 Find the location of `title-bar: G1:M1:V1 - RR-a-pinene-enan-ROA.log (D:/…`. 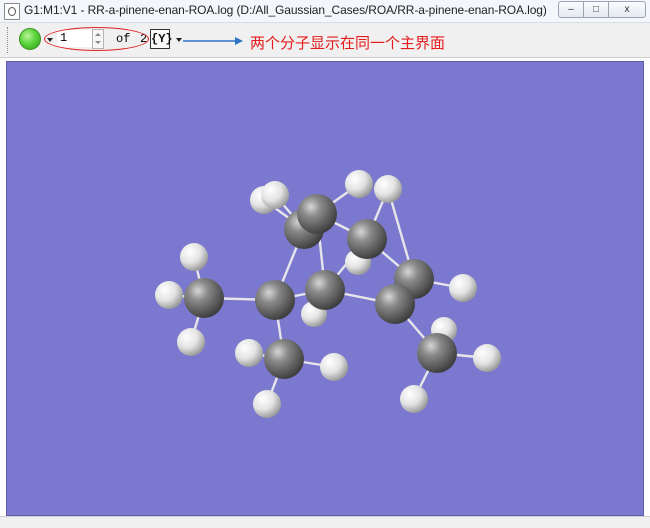

title-bar: G1:M1:V1 - RR-a-pinene-enan-ROA.log (D:/… is located at coordinates (325, 11).